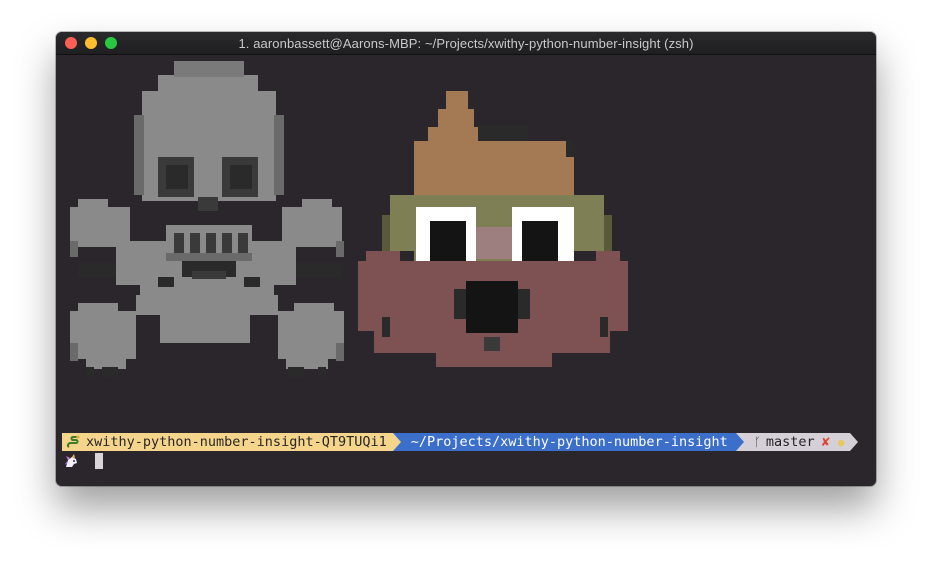  Describe the element at coordinates (236, 442) in the screenshot. I see `venv-name: xwithy-python-number-insight-QT9TUQi1` at that location.